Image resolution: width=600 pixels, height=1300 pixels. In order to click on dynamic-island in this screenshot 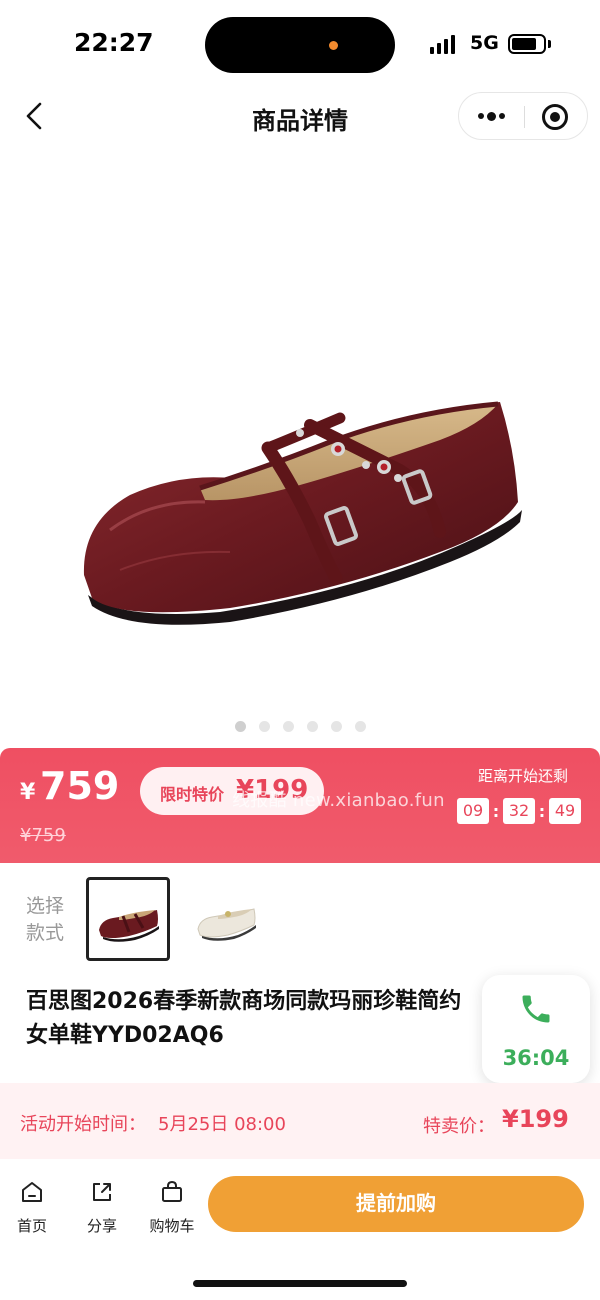, I will do `click(300, 45)`.